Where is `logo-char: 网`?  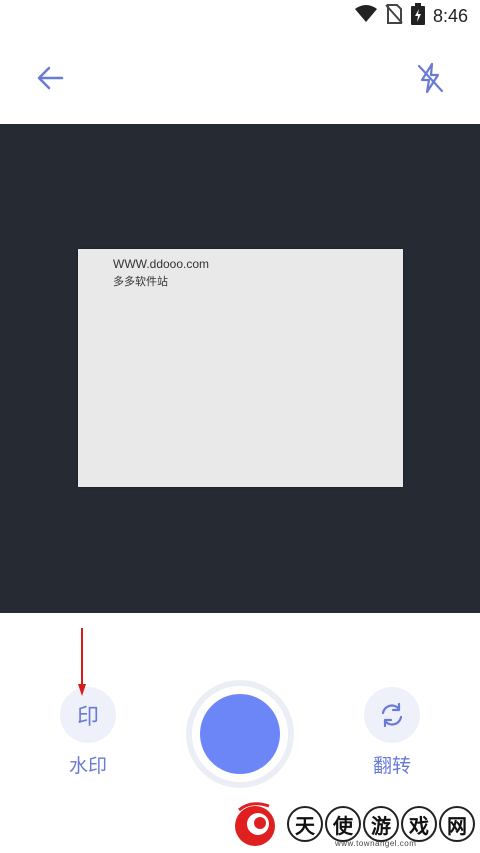 logo-char: 网 is located at coordinates (457, 824).